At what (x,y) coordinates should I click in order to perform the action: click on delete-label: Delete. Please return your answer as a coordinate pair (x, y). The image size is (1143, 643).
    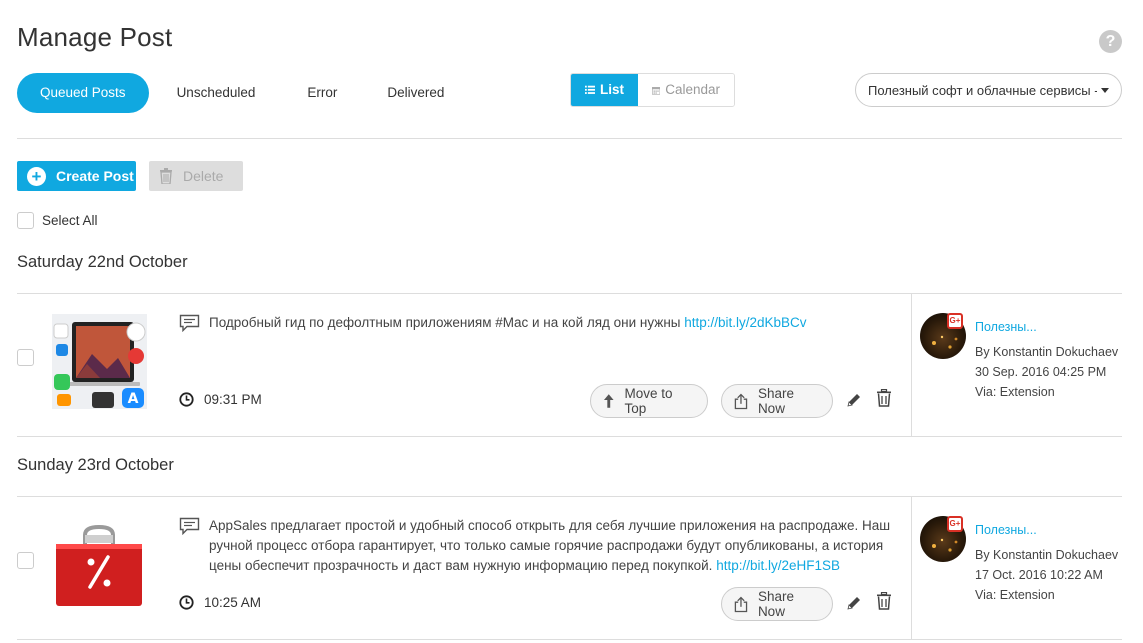
    Looking at the image, I should click on (203, 176).